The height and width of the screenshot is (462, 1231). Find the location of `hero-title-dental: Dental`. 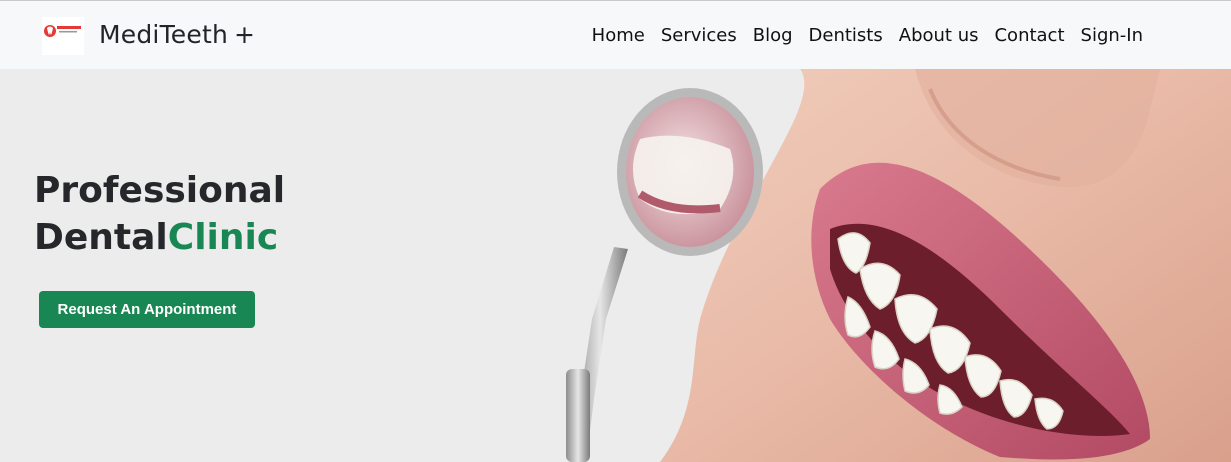

hero-title-dental: Dental is located at coordinates (101, 237).